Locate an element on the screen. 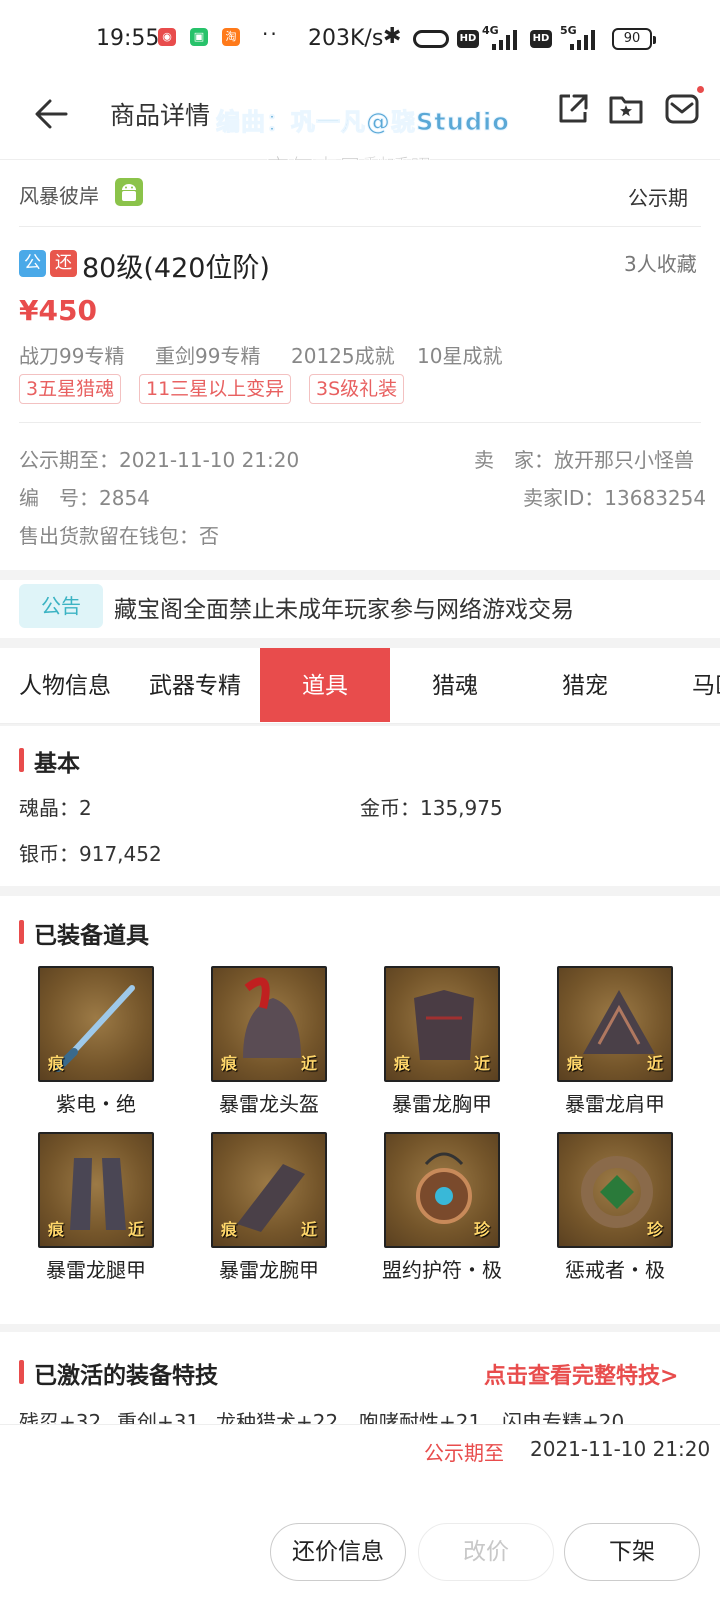 Image resolution: width=720 pixels, height=1600 pixels. game-server-name: 风暴彼岸 is located at coordinates (59, 196).